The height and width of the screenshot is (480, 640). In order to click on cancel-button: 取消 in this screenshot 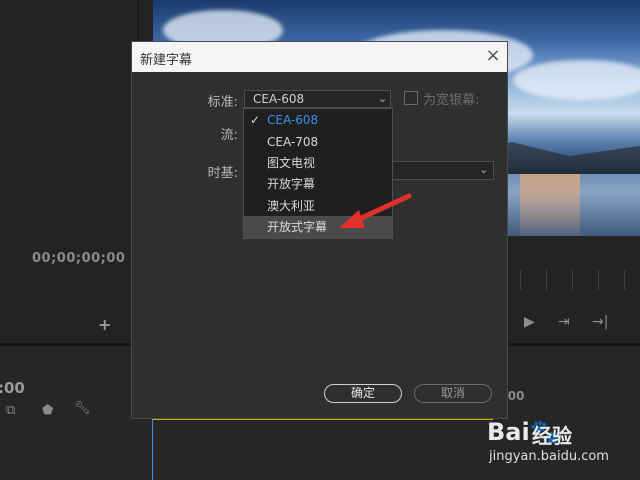, I will do `click(453, 393)`.